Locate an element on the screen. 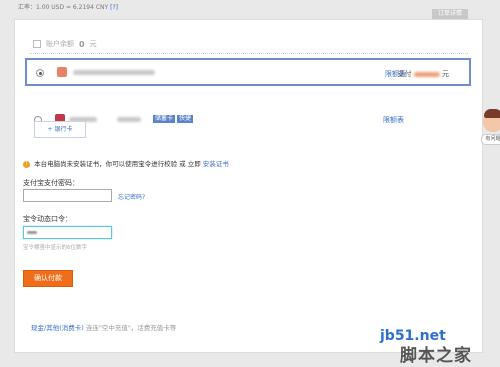 This screenshot has height=367, width=500. token-input is located at coordinates (67, 232).